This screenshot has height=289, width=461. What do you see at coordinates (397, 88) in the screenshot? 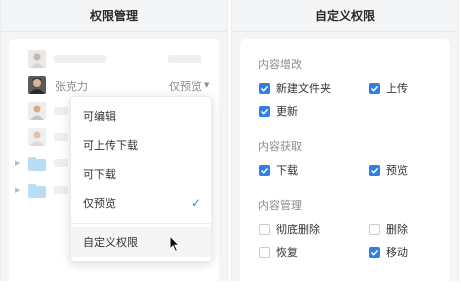
I see `checkbox-label: 上传` at bounding box center [397, 88].